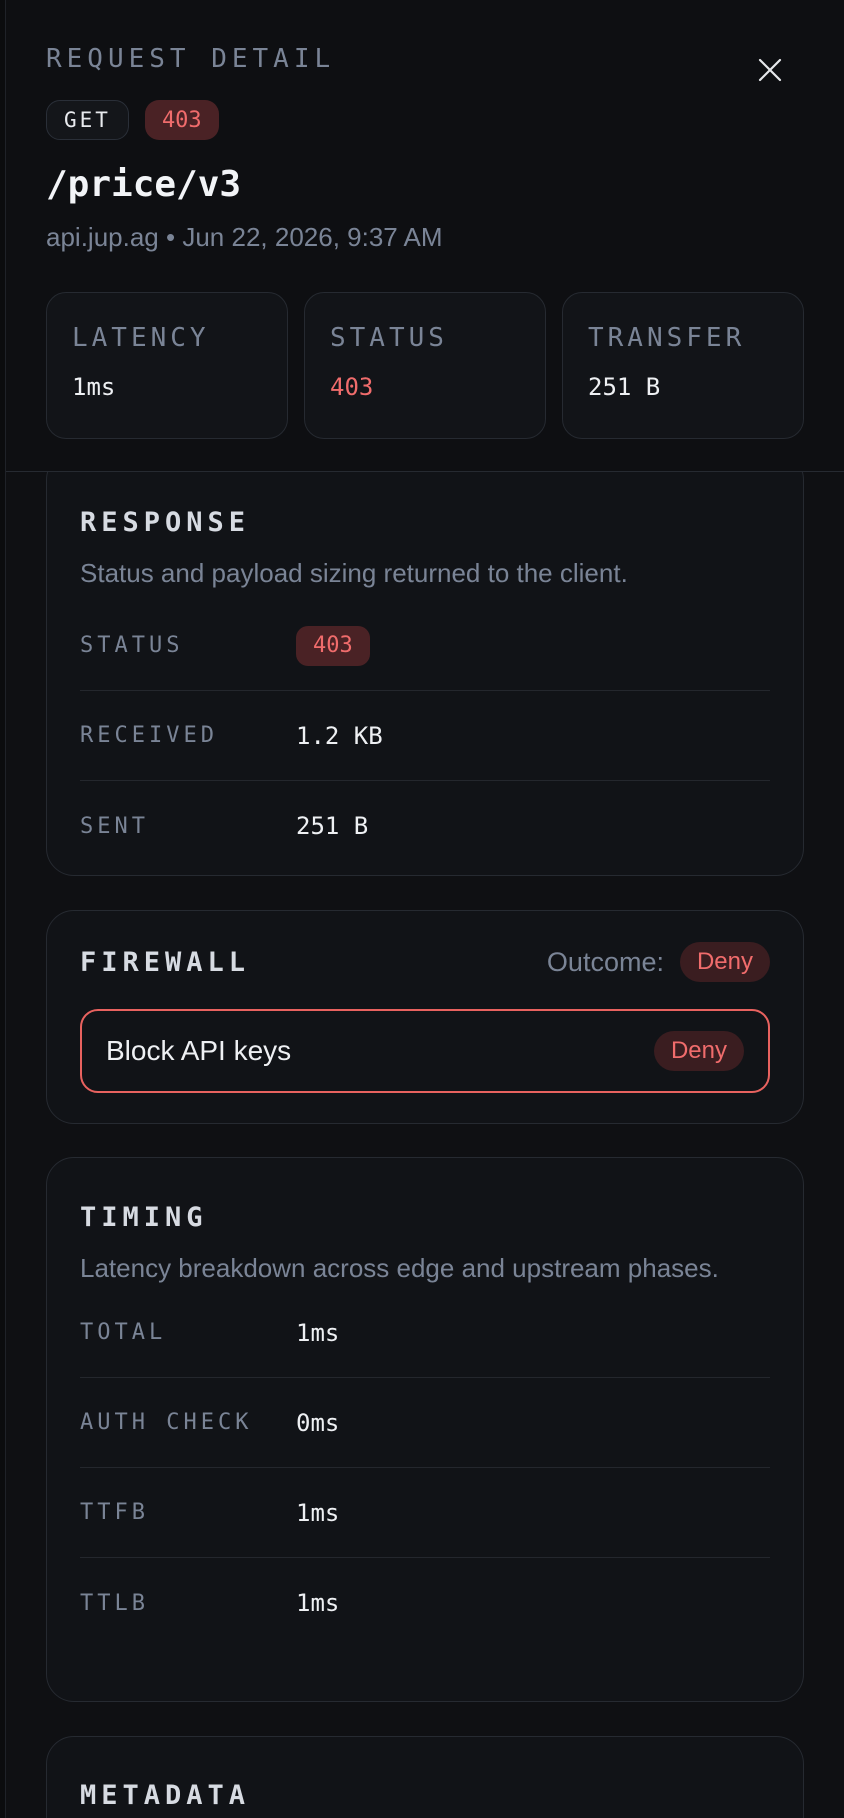  What do you see at coordinates (318, 1422) in the screenshot?
I see `kv-value: 0ms` at bounding box center [318, 1422].